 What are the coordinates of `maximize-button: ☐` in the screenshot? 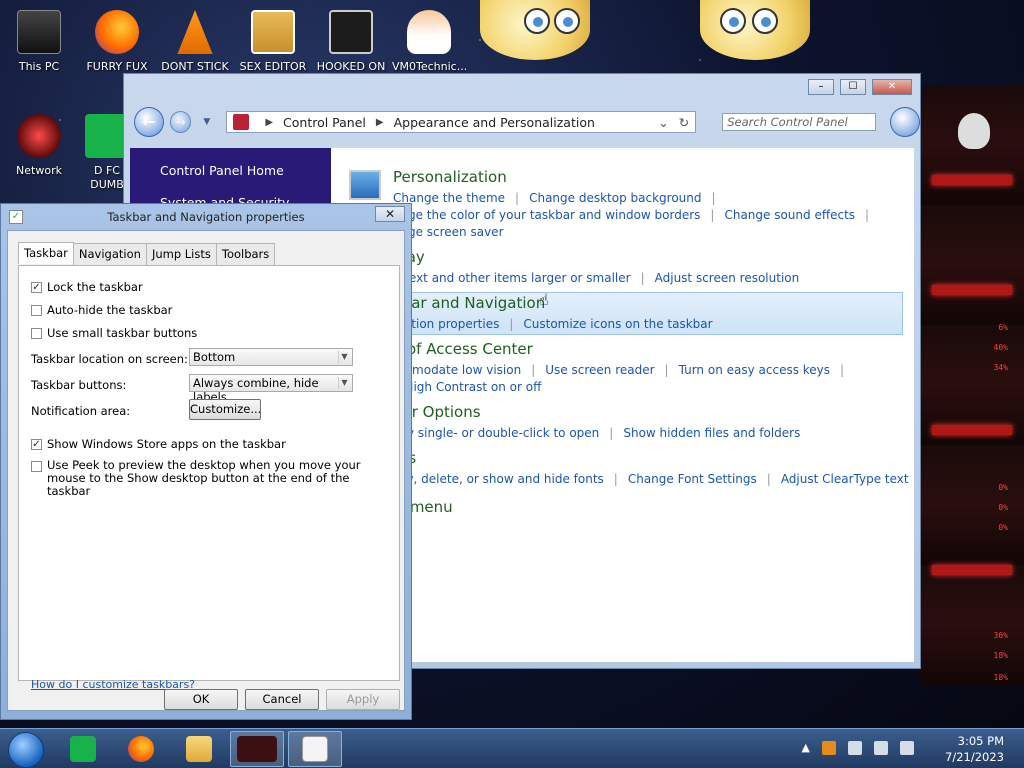 It's located at (853, 87).